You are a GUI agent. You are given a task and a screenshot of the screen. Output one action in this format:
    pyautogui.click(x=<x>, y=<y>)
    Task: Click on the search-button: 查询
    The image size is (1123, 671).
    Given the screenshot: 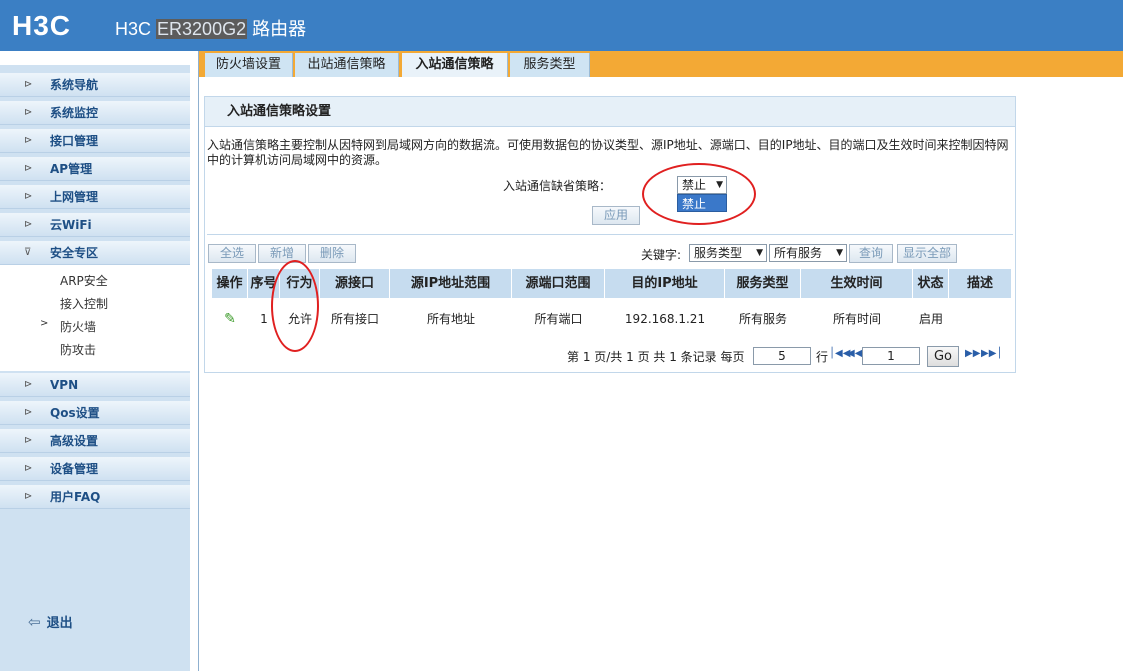 What is the action you would take?
    pyautogui.click(x=871, y=253)
    